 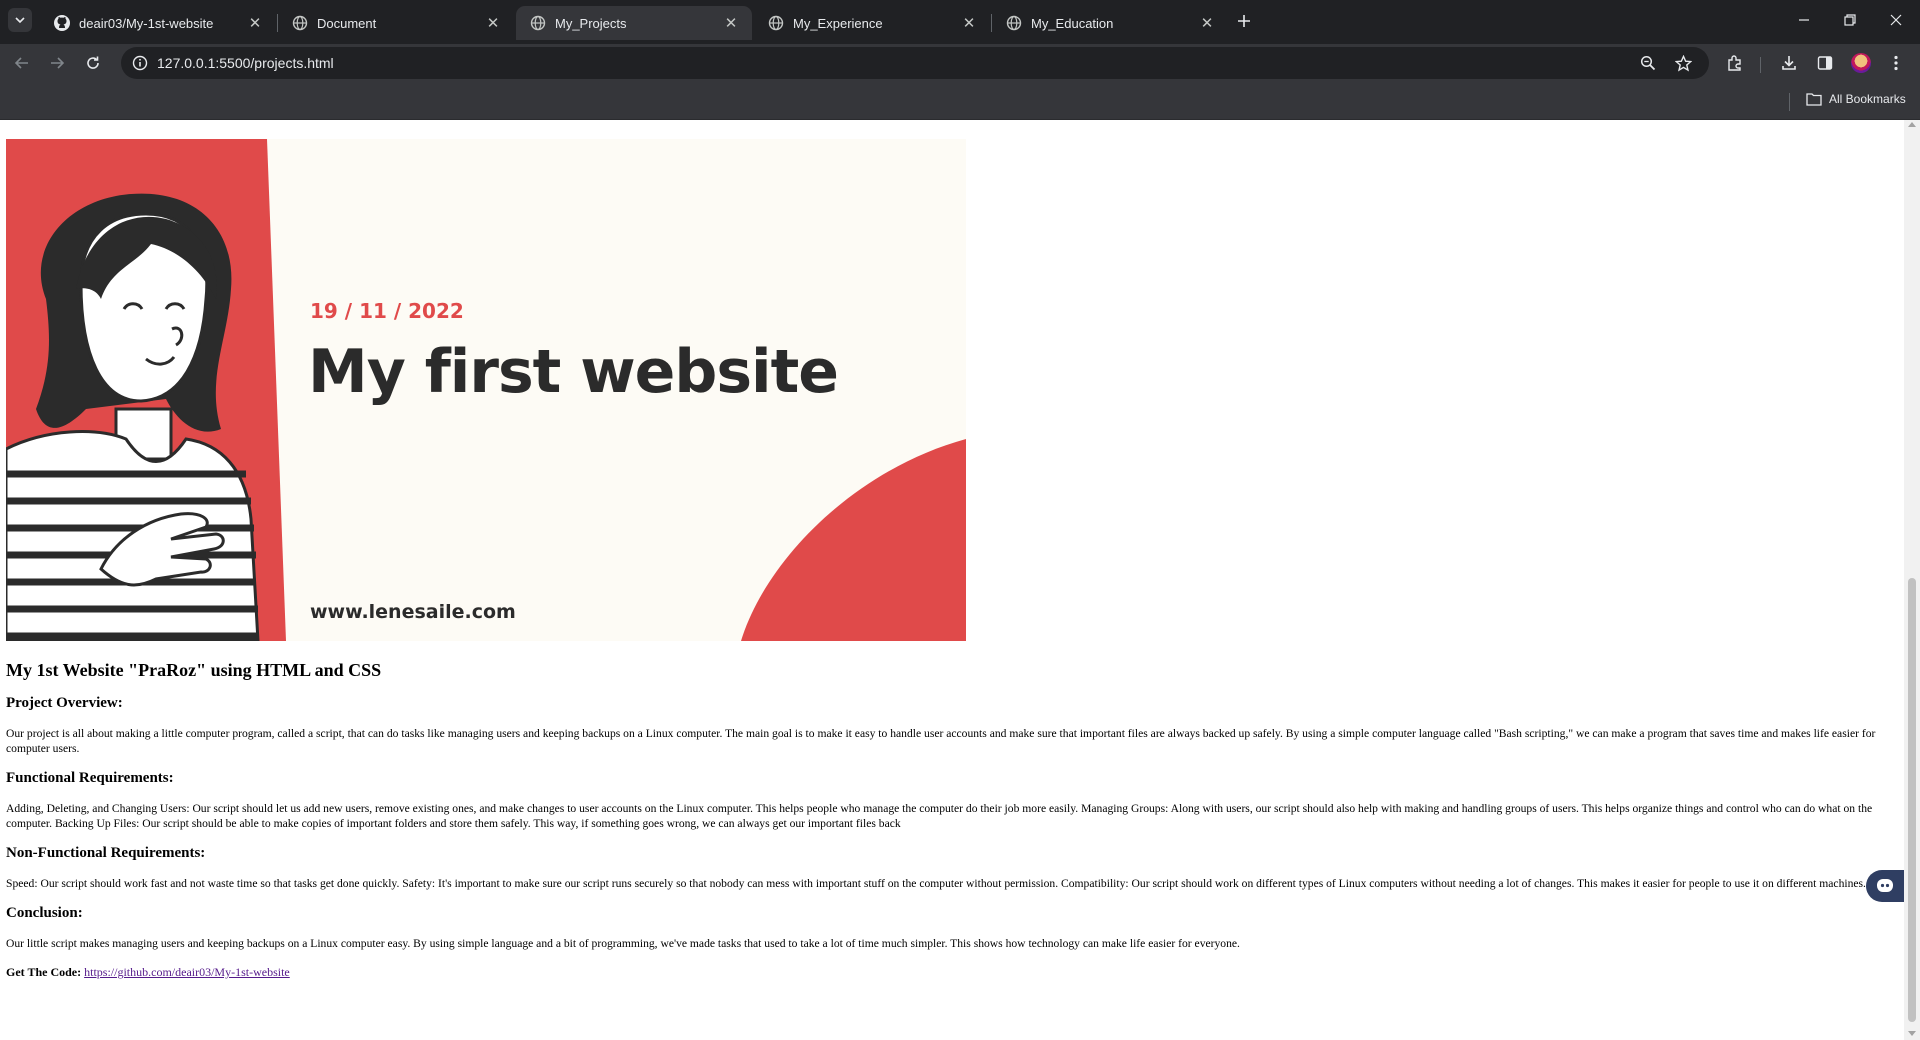 I want to click on tab-my-projects: My_Projects ✕, so click(x=634, y=23).